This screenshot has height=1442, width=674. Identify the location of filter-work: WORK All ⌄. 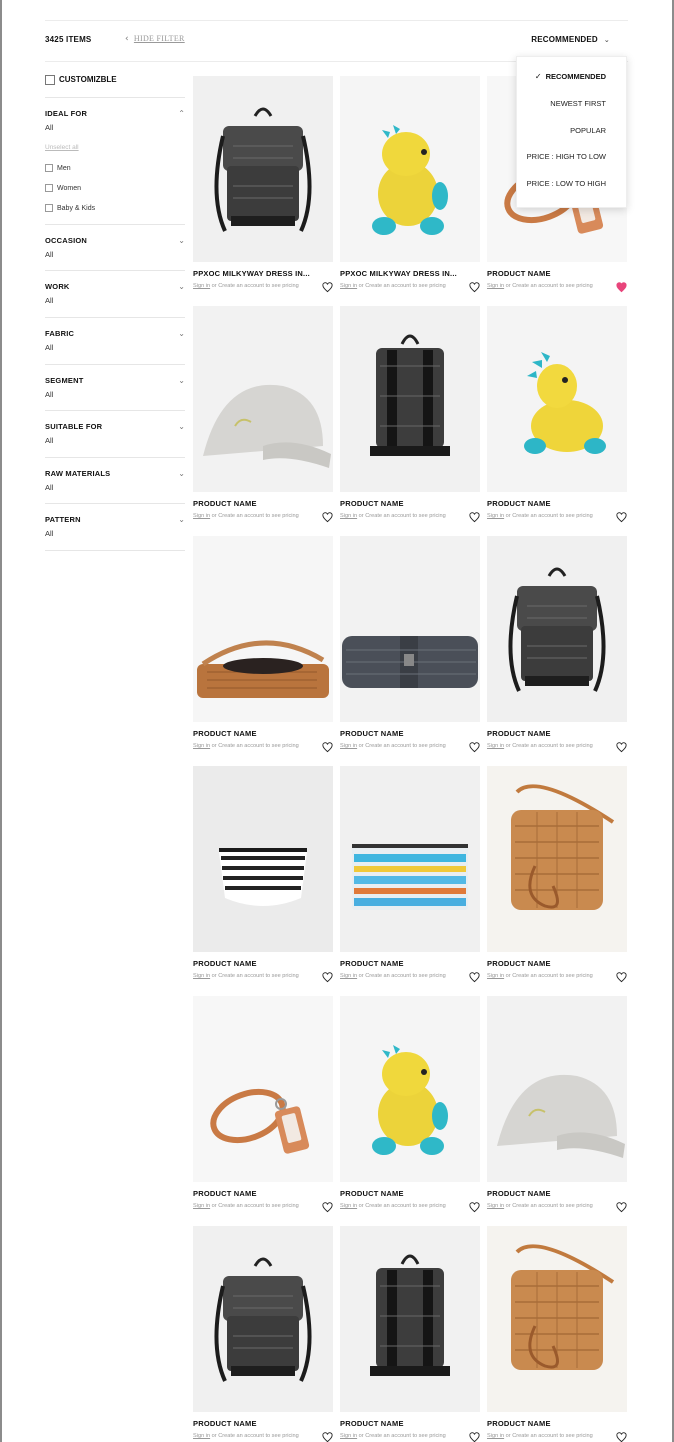
(115, 293).